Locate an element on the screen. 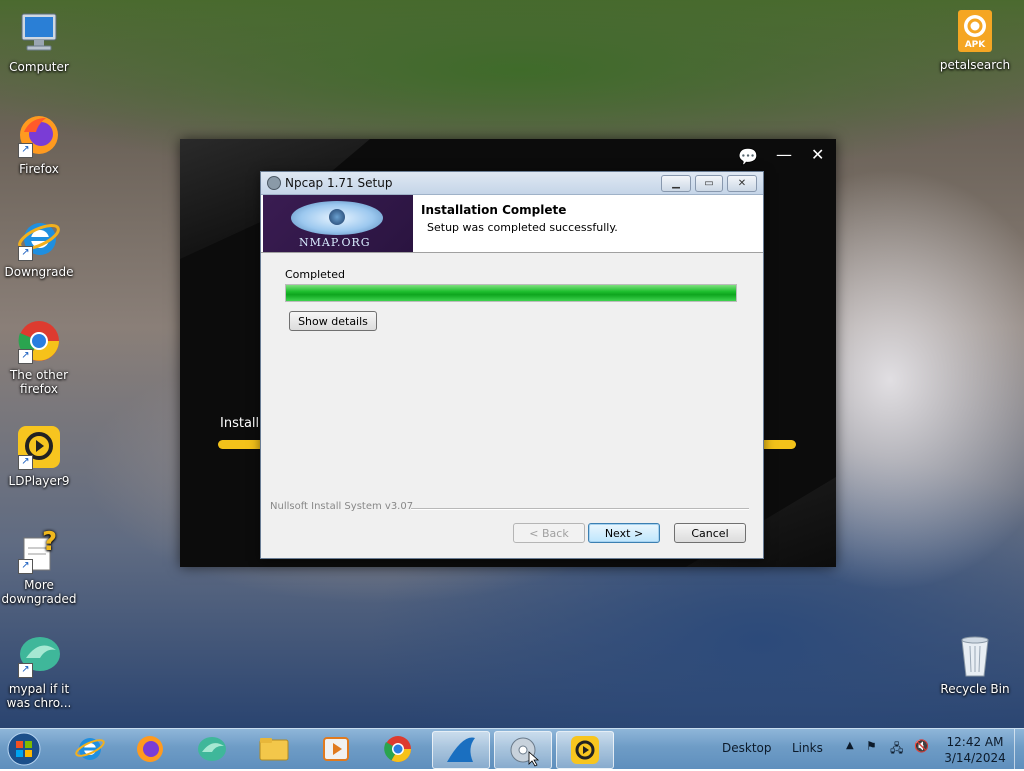  install-progress-fill is located at coordinates (511, 293).